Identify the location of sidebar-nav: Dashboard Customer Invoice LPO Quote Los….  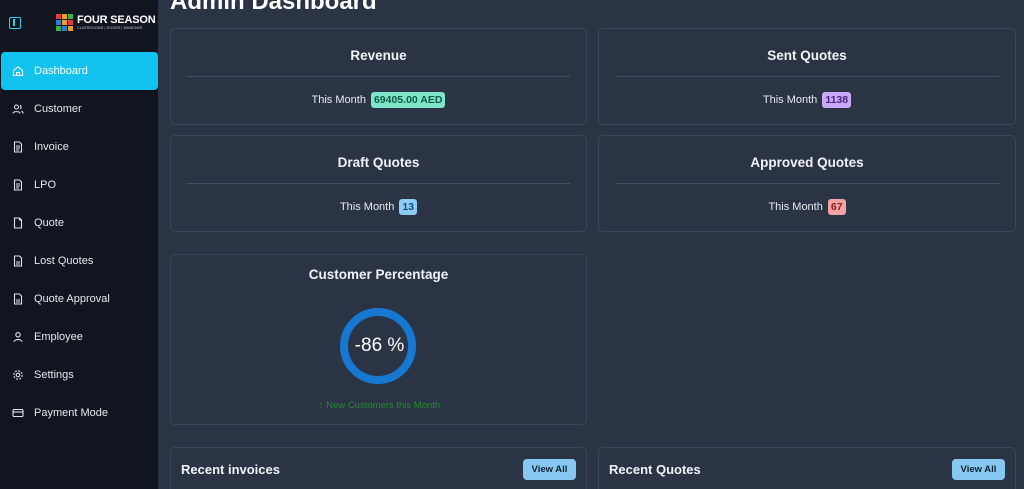
(79, 242).